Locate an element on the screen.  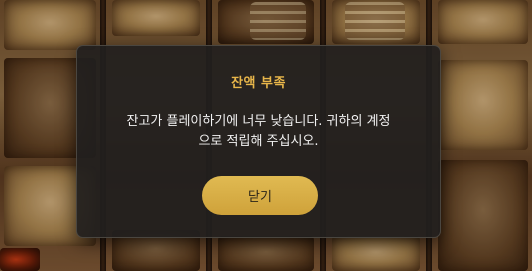
dialog-message-line: 잔고가 플레이하기에 너무 낮습니다. 귀하의 계정 is located at coordinates (258, 121).